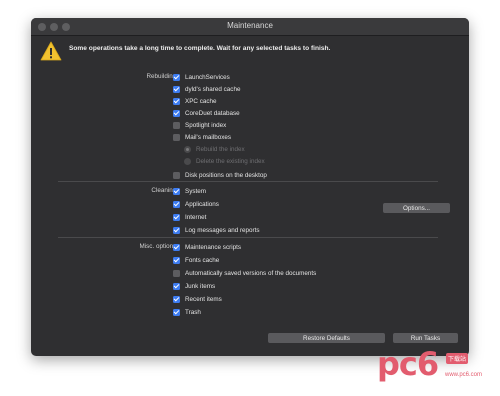 This screenshot has height=396, width=500. Describe the element at coordinates (159, 246) in the screenshot. I see `misc-options-label: Misc. options:` at that location.